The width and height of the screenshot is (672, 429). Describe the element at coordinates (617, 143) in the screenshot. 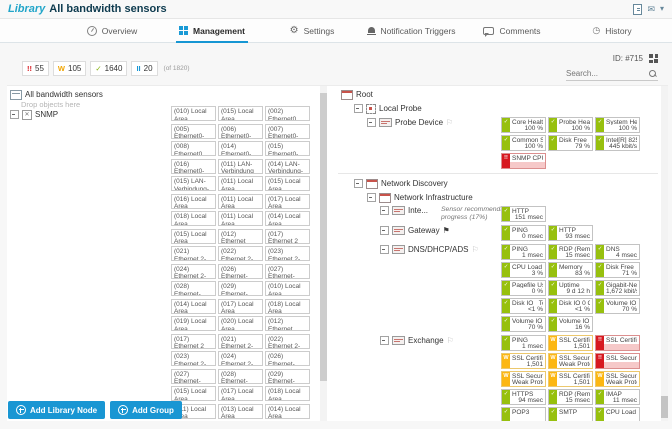

I see `sensor-chip-intel-r-825: ✓Intel[R] 825...445 kbit/s` at that location.